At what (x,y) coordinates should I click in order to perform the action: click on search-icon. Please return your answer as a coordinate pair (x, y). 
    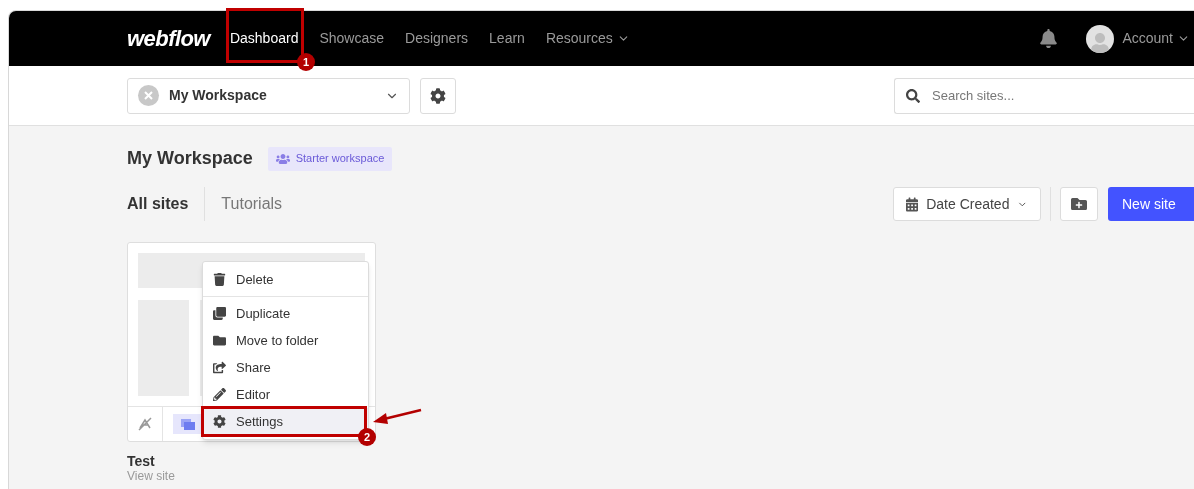
    Looking at the image, I should click on (913, 95).